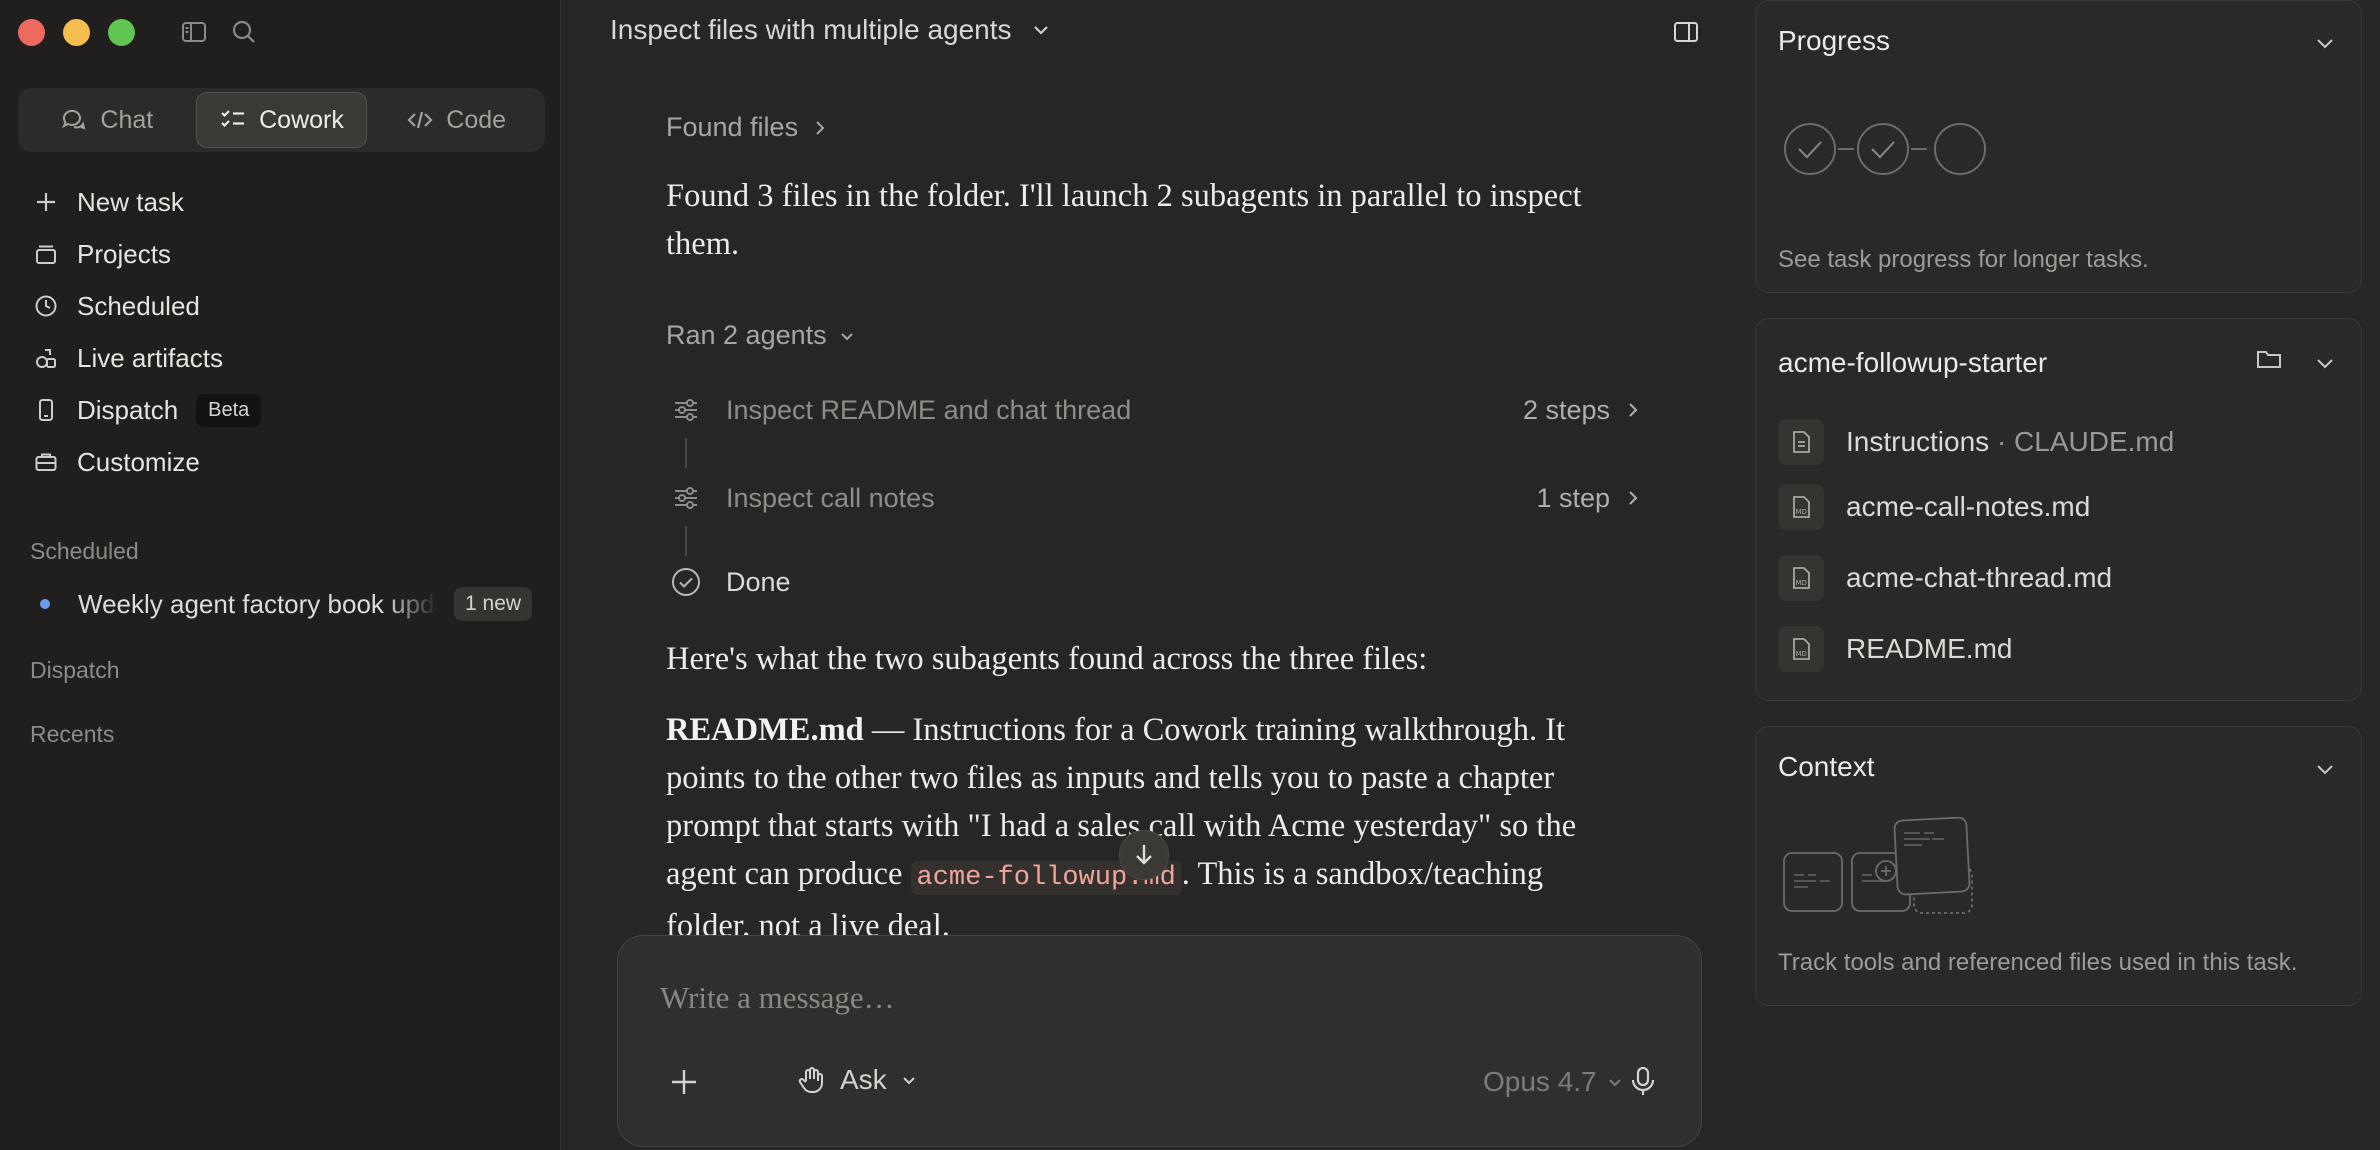  I want to click on close-window-button, so click(31, 32).